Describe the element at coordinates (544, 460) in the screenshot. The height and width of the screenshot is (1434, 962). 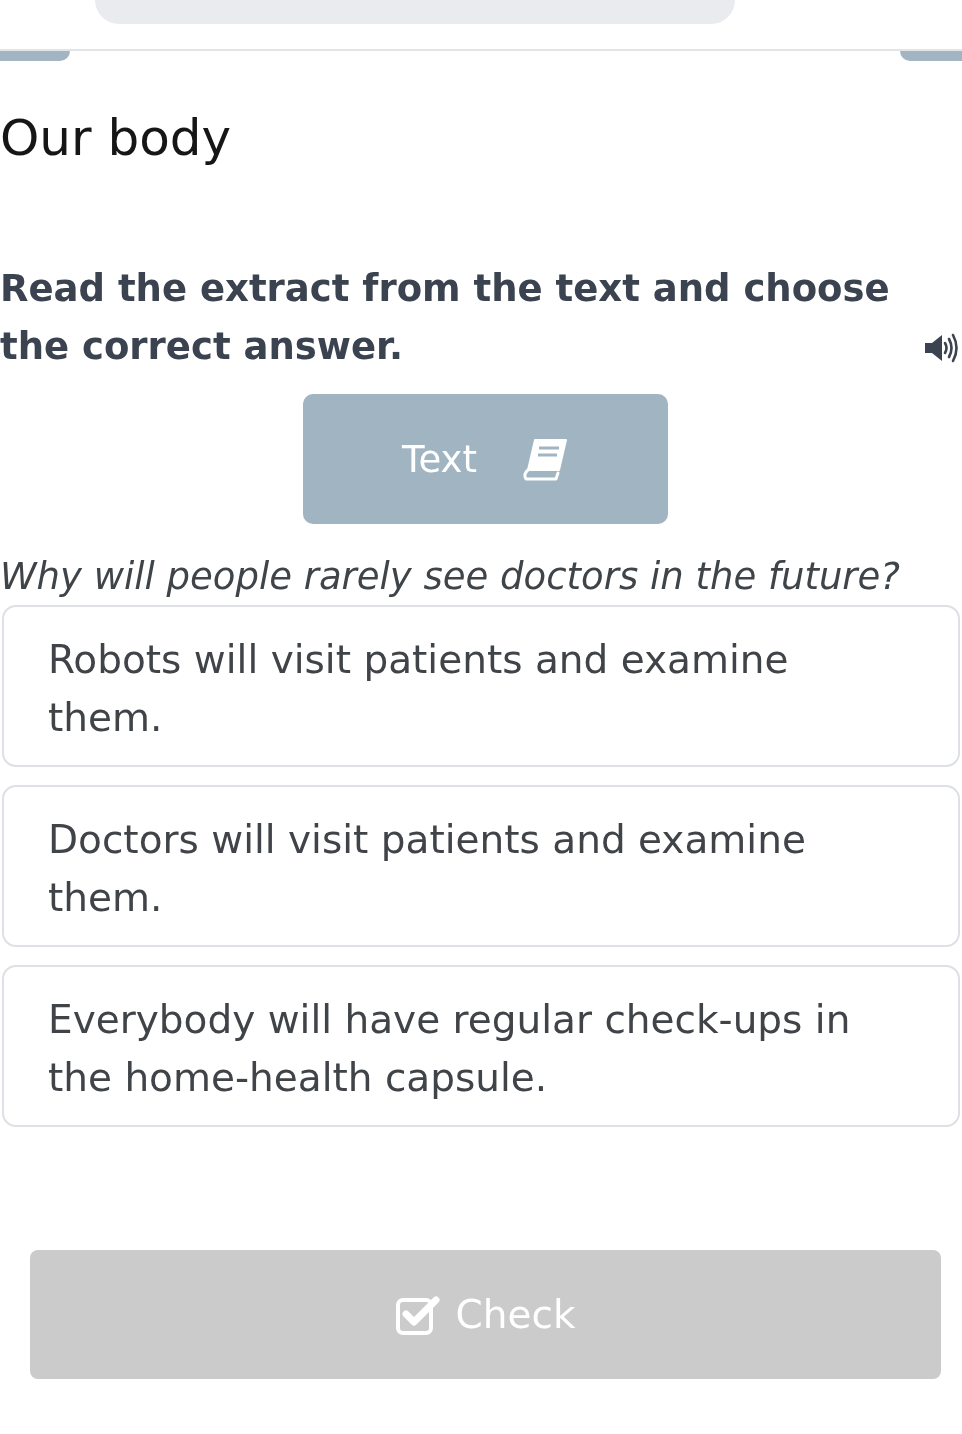
I see `book-icon` at that location.